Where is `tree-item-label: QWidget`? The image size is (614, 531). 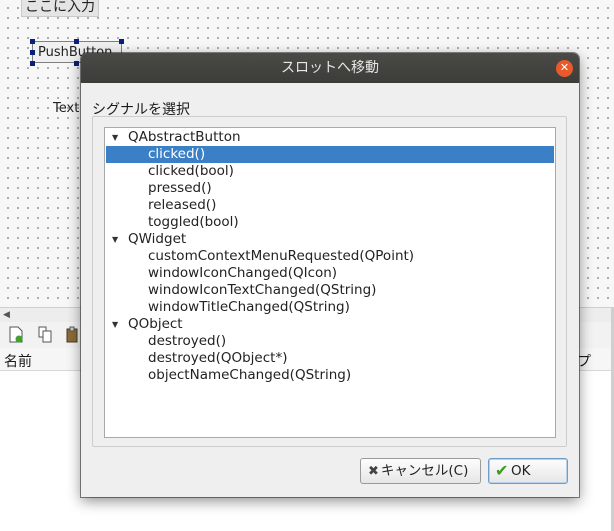
tree-item-label: QWidget is located at coordinates (157, 239).